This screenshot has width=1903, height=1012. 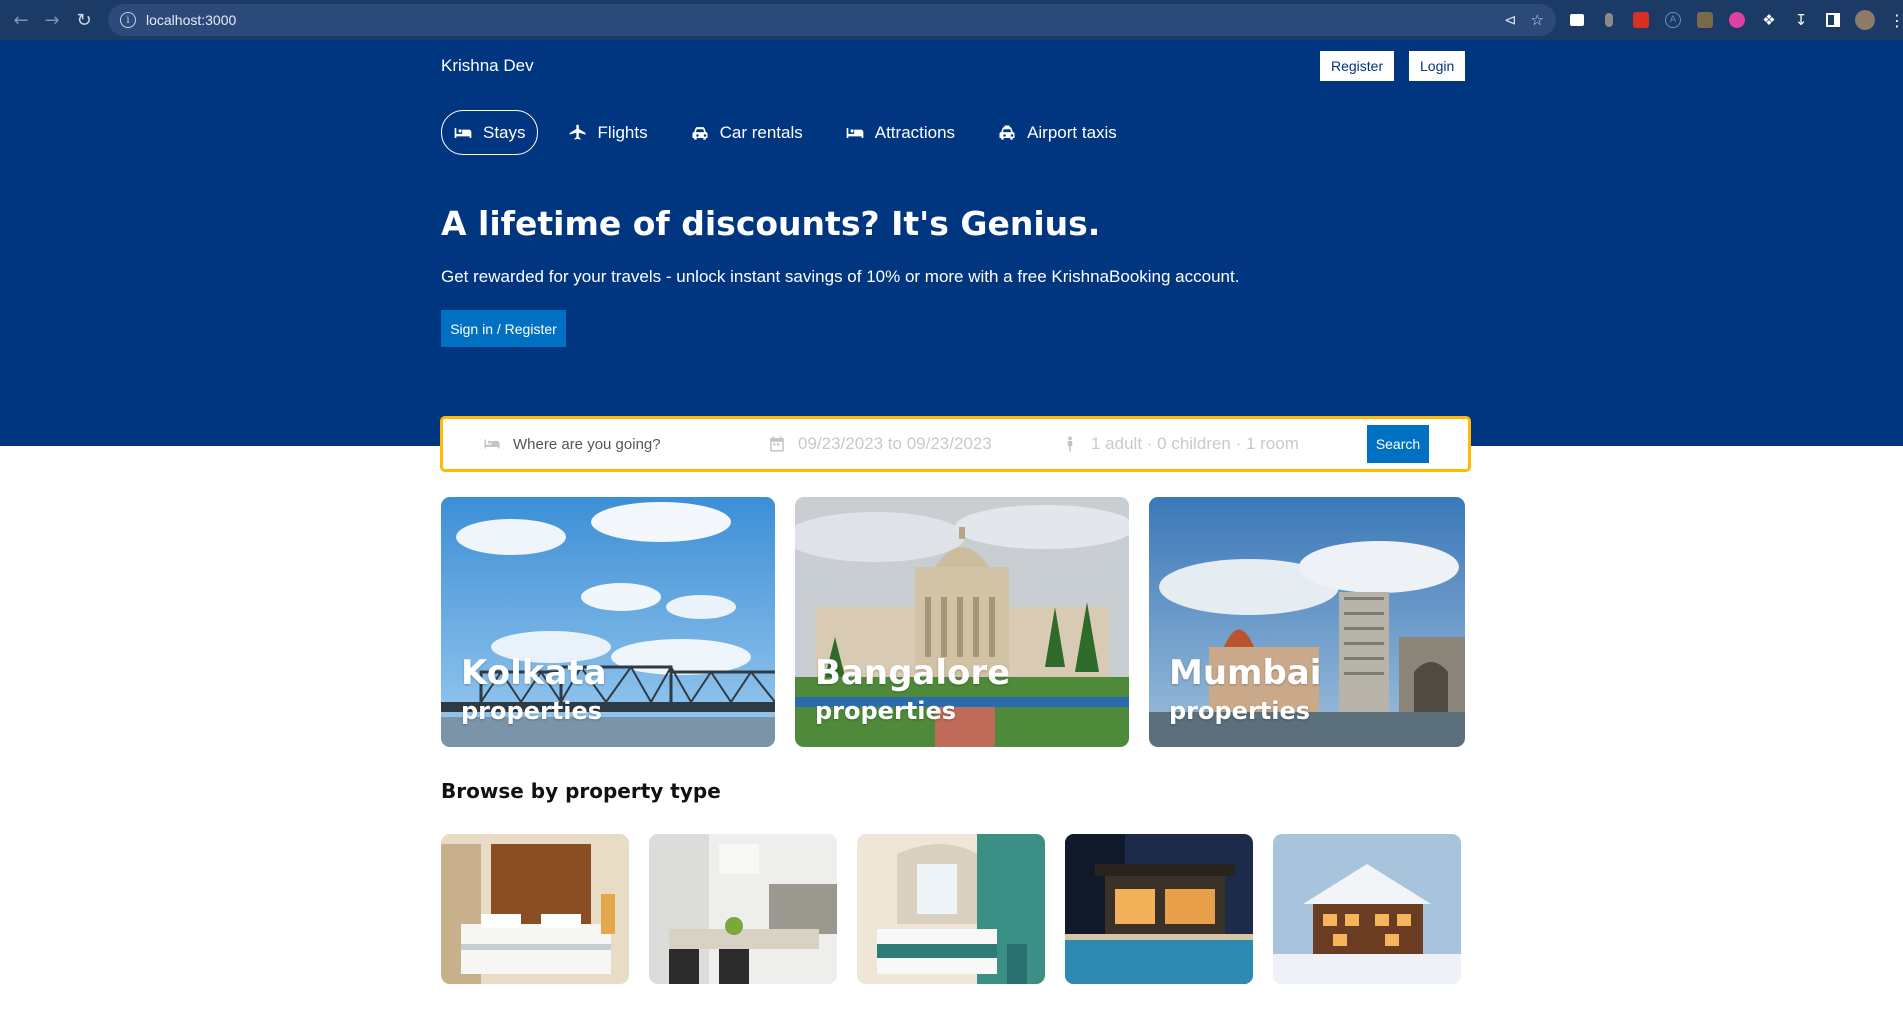 What do you see at coordinates (128, 20) in the screenshot?
I see `site-info-icon: i` at bounding box center [128, 20].